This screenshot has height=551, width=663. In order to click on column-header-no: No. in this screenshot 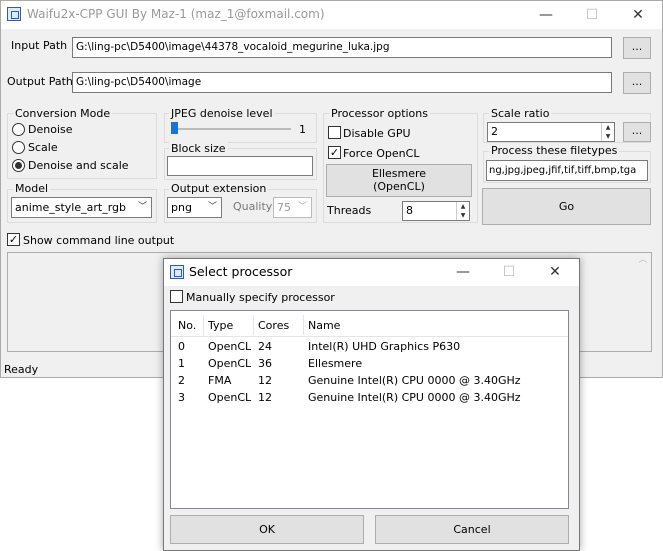, I will do `click(187, 325)`.